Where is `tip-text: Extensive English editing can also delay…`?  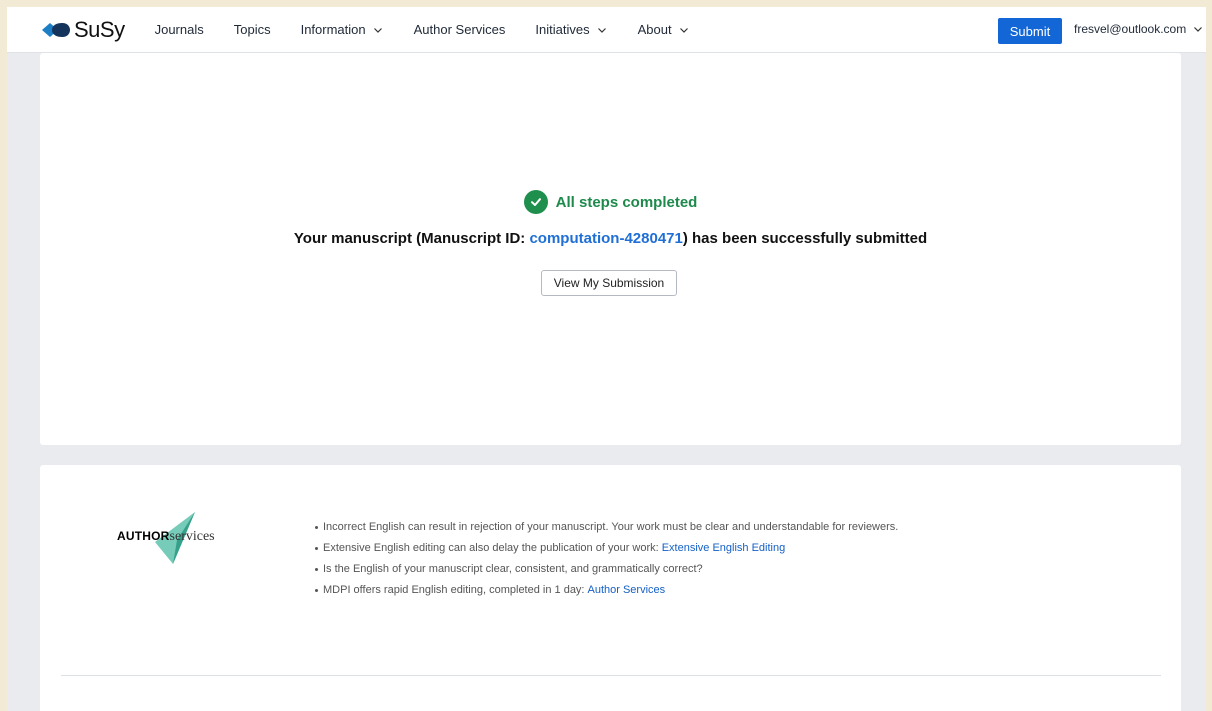
tip-text: Extensive English editing can also delay… is located at coordinates (491, 548).